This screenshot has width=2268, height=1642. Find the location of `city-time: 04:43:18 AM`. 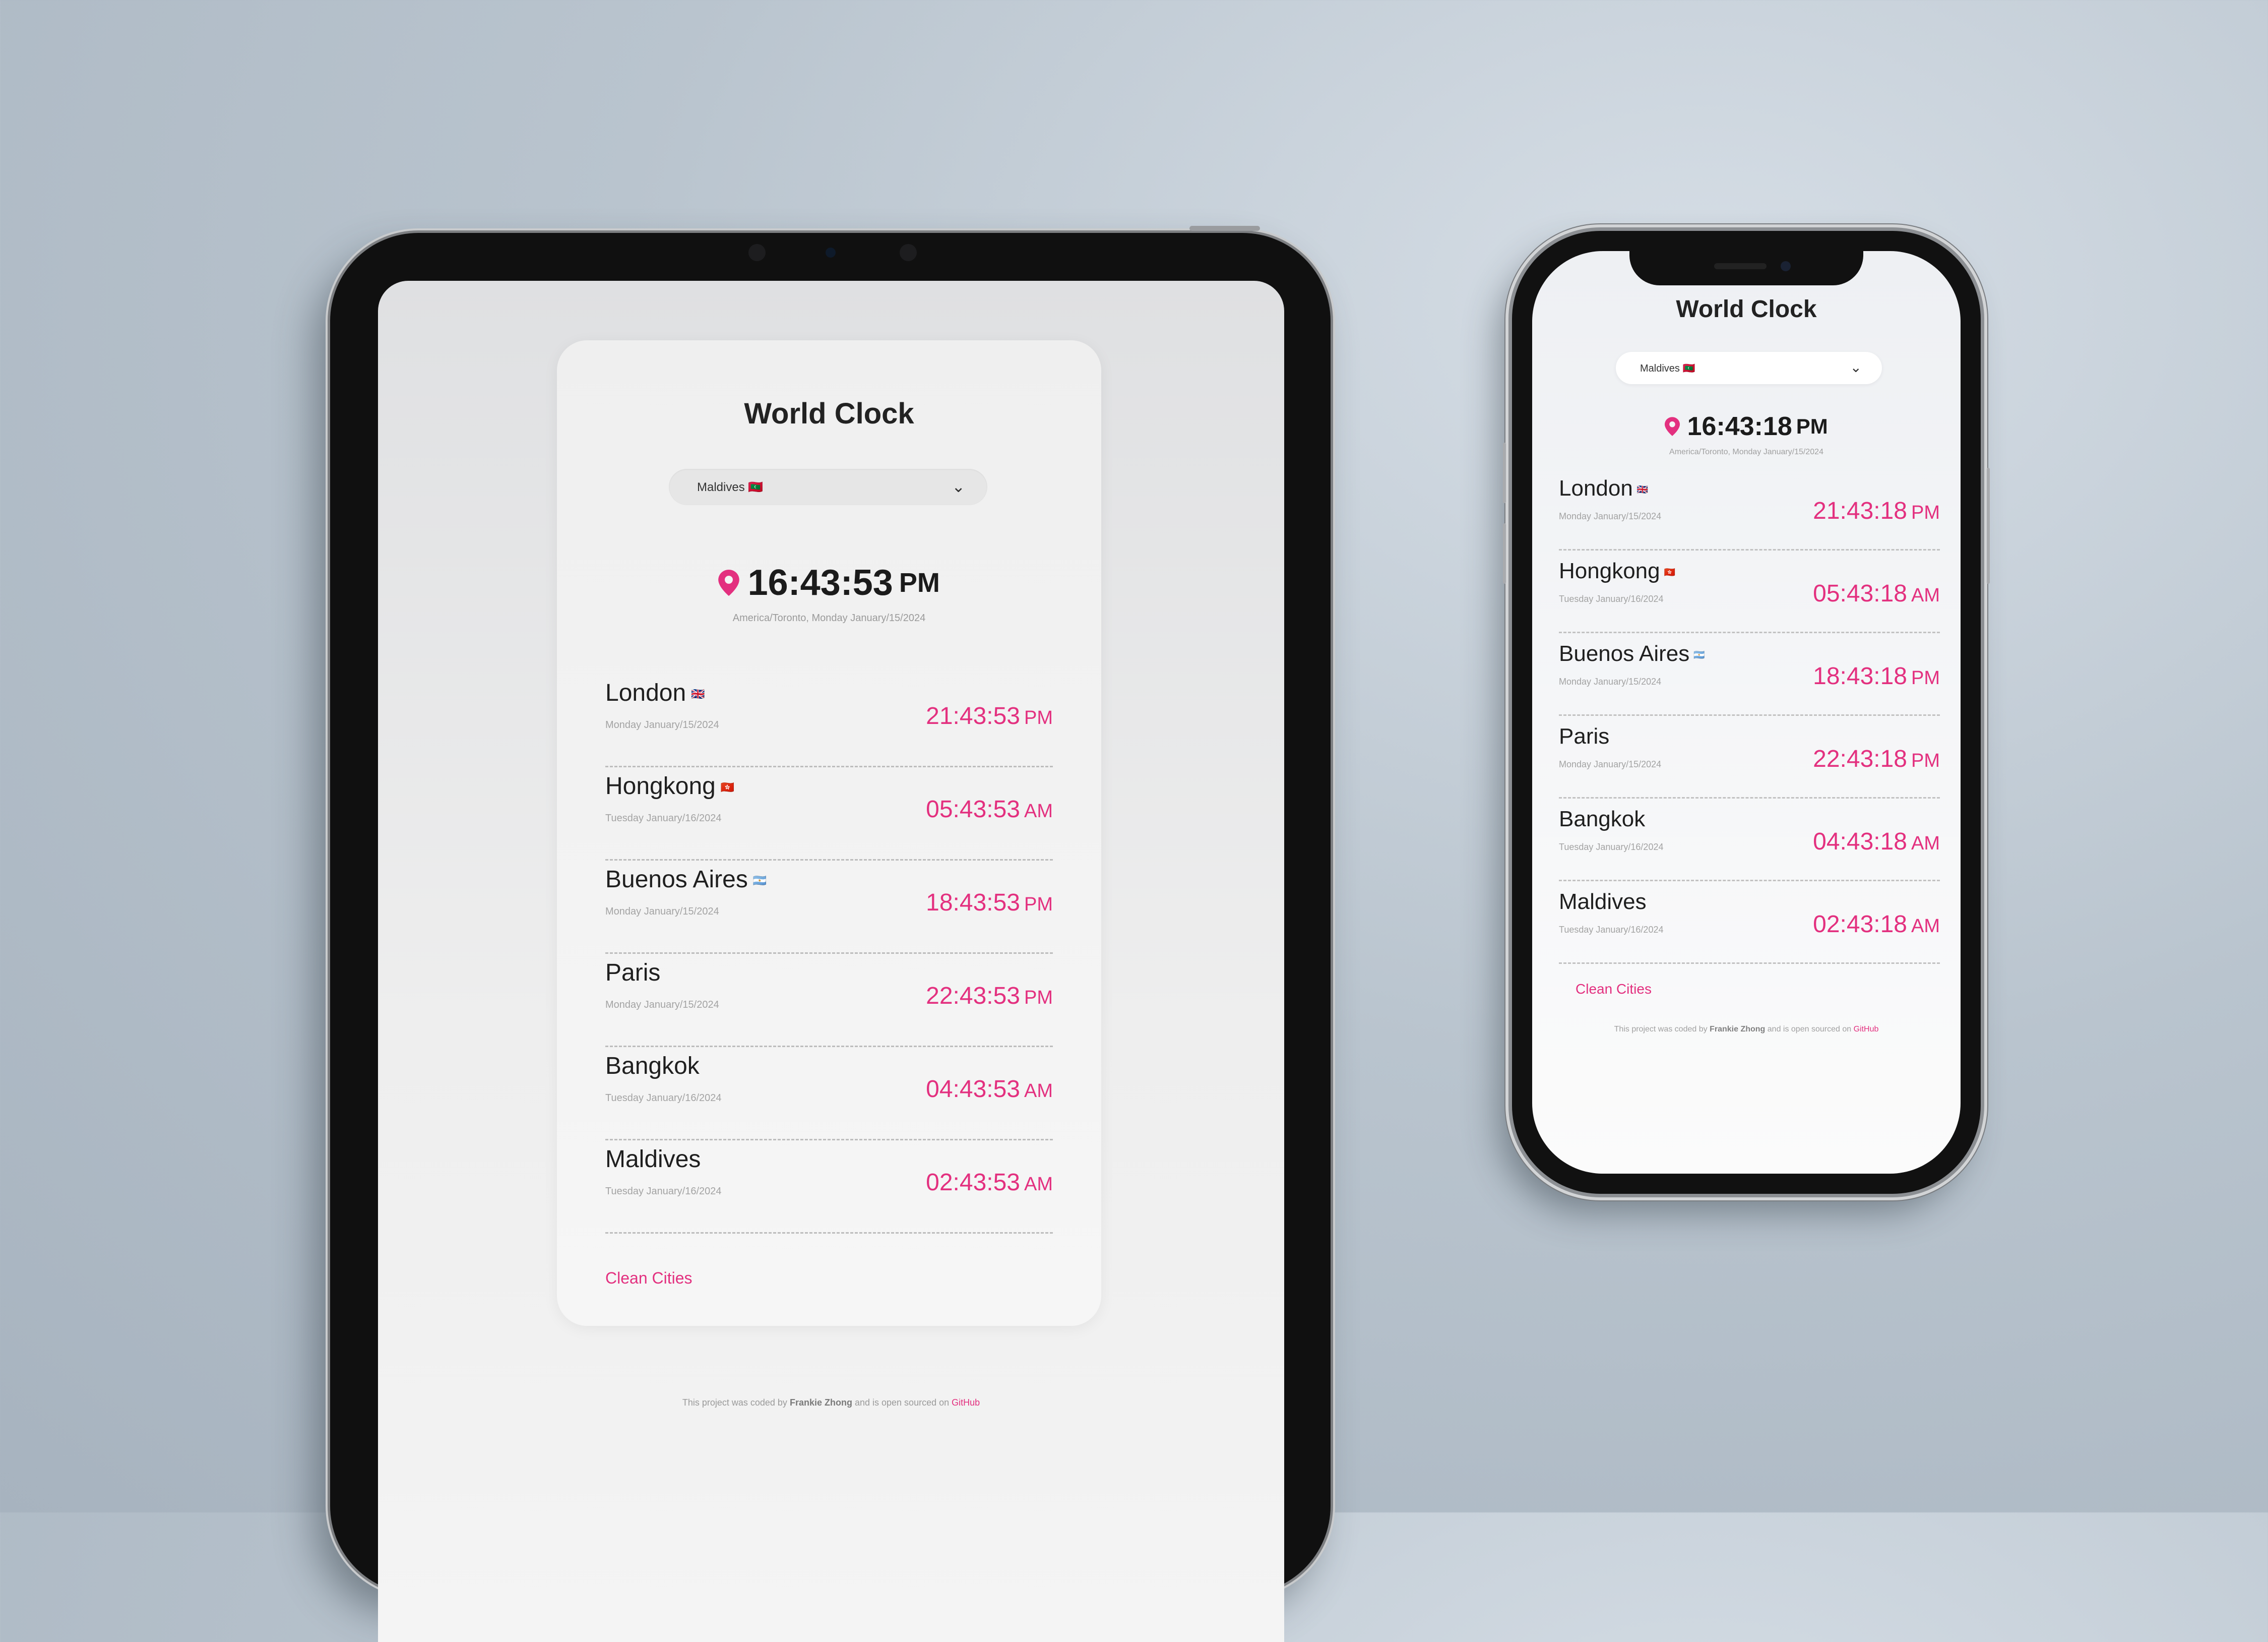

city-time: 04:43:18 AM is located at coordinates (1876, 841).